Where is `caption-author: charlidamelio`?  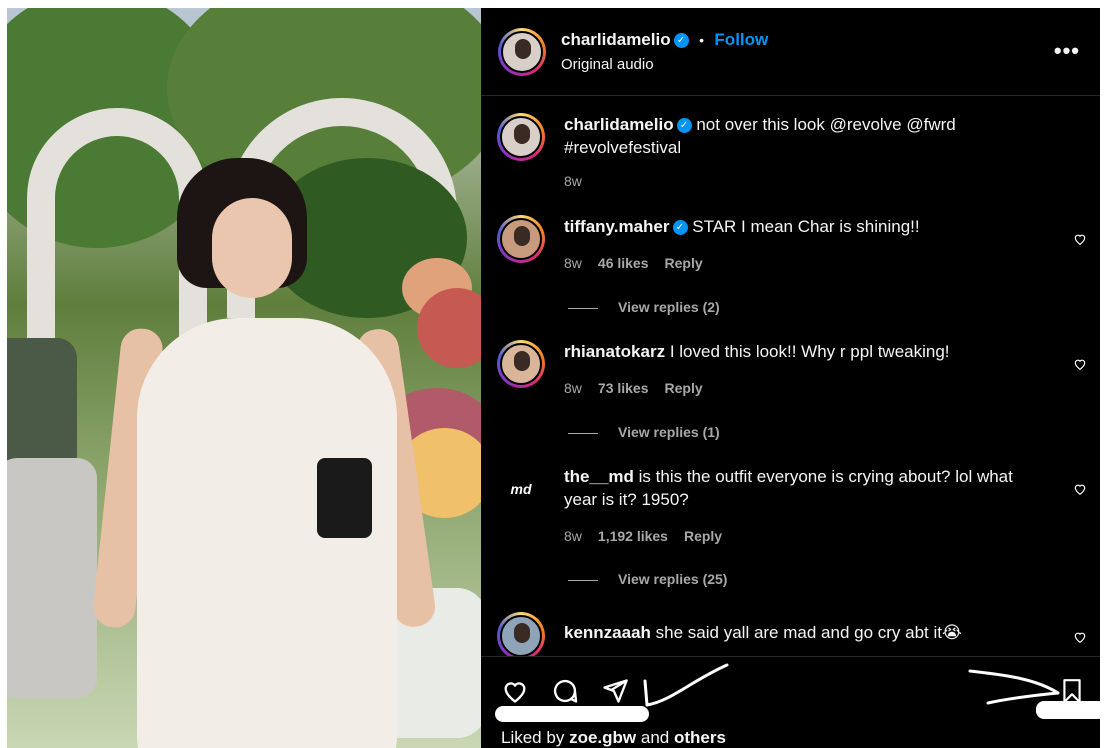
caption-author: charlidamelio is located at coordinates (619, 124).